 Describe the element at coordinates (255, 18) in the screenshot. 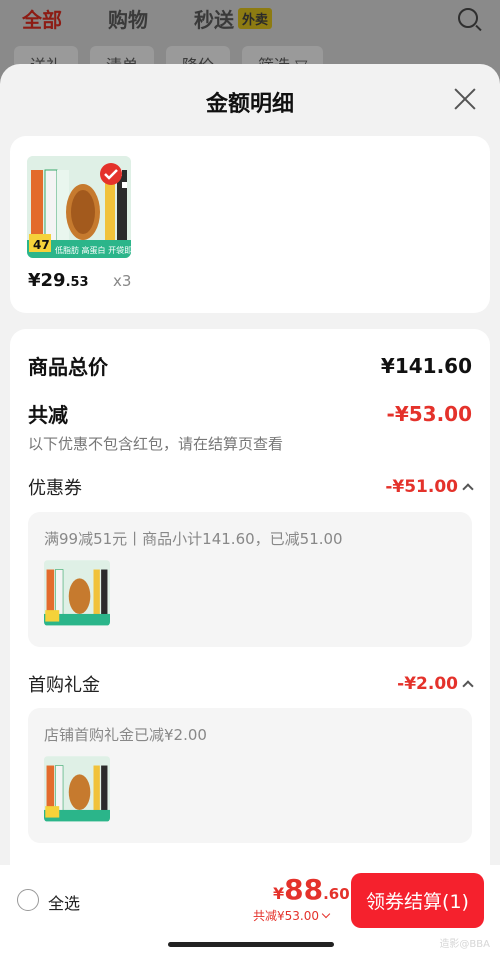

I see `takeout-tag: 外卖` at that location.